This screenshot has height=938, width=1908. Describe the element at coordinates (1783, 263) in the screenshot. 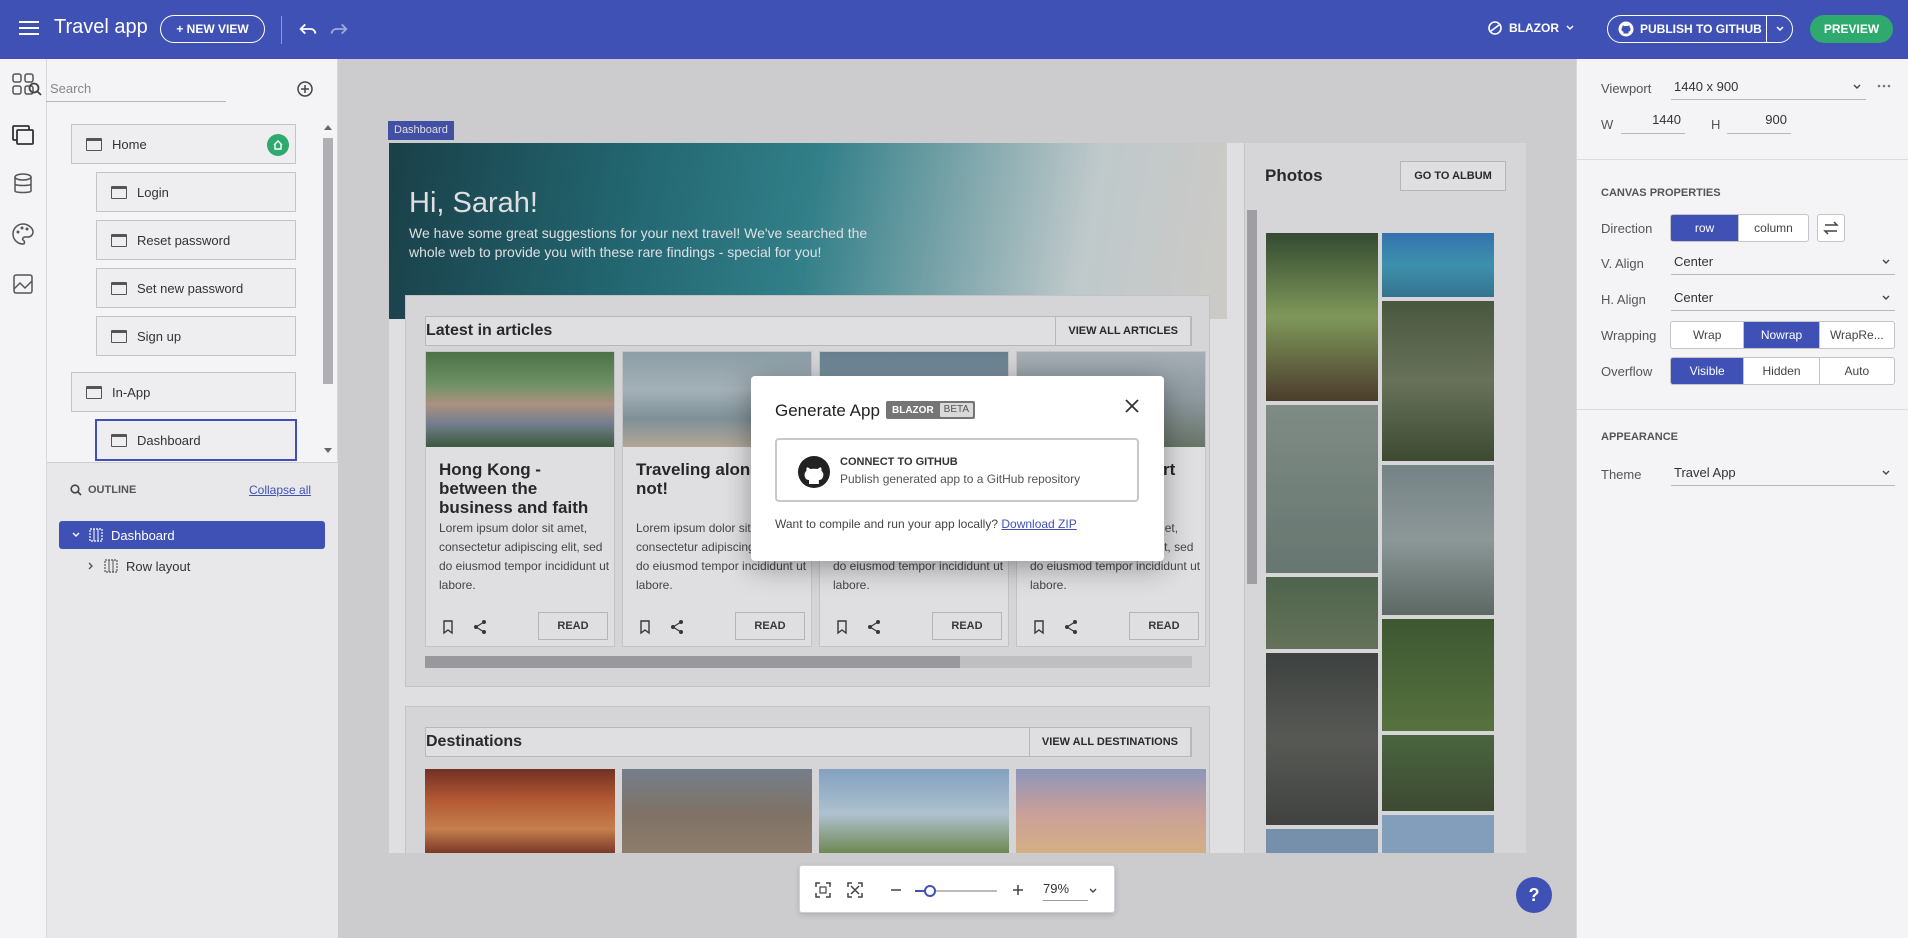

I see `valign-select: Center` at that location.